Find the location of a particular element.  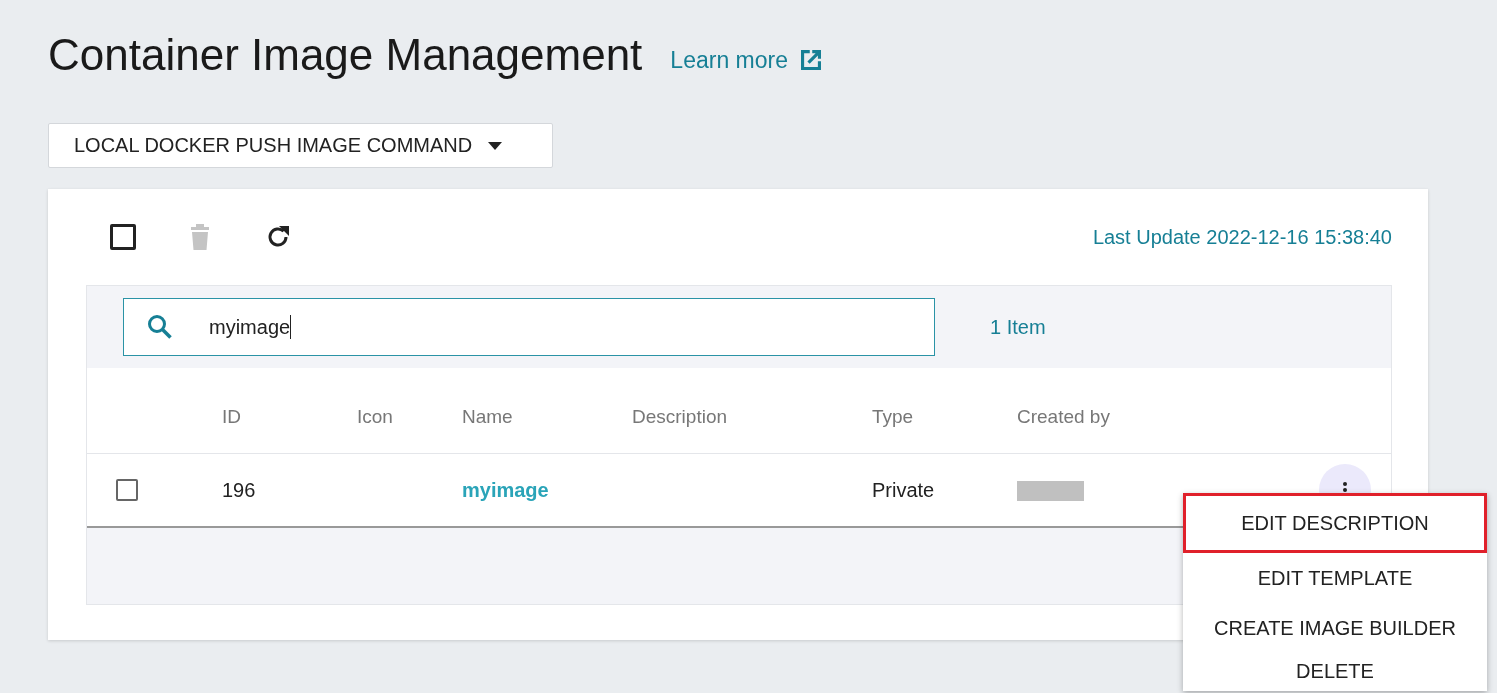

menu-item: EDIT DESCRIPTION is located at coordinates (1335, 523).